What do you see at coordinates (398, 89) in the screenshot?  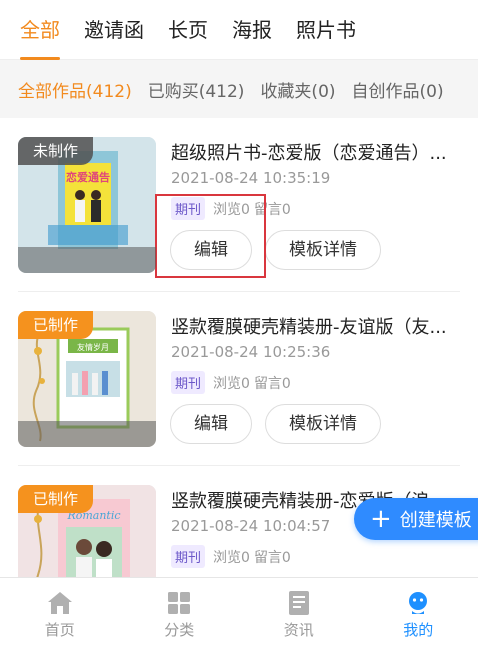 I see `filter-self-created: 自创作品(0)` at bounding box center [398, 89].